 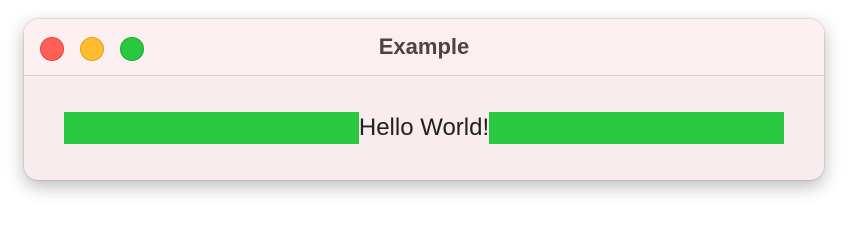 What do you see at coordinates (637, 128) in the screenshot?
I see `right-green-spacer` at bounding box center [637, 128].